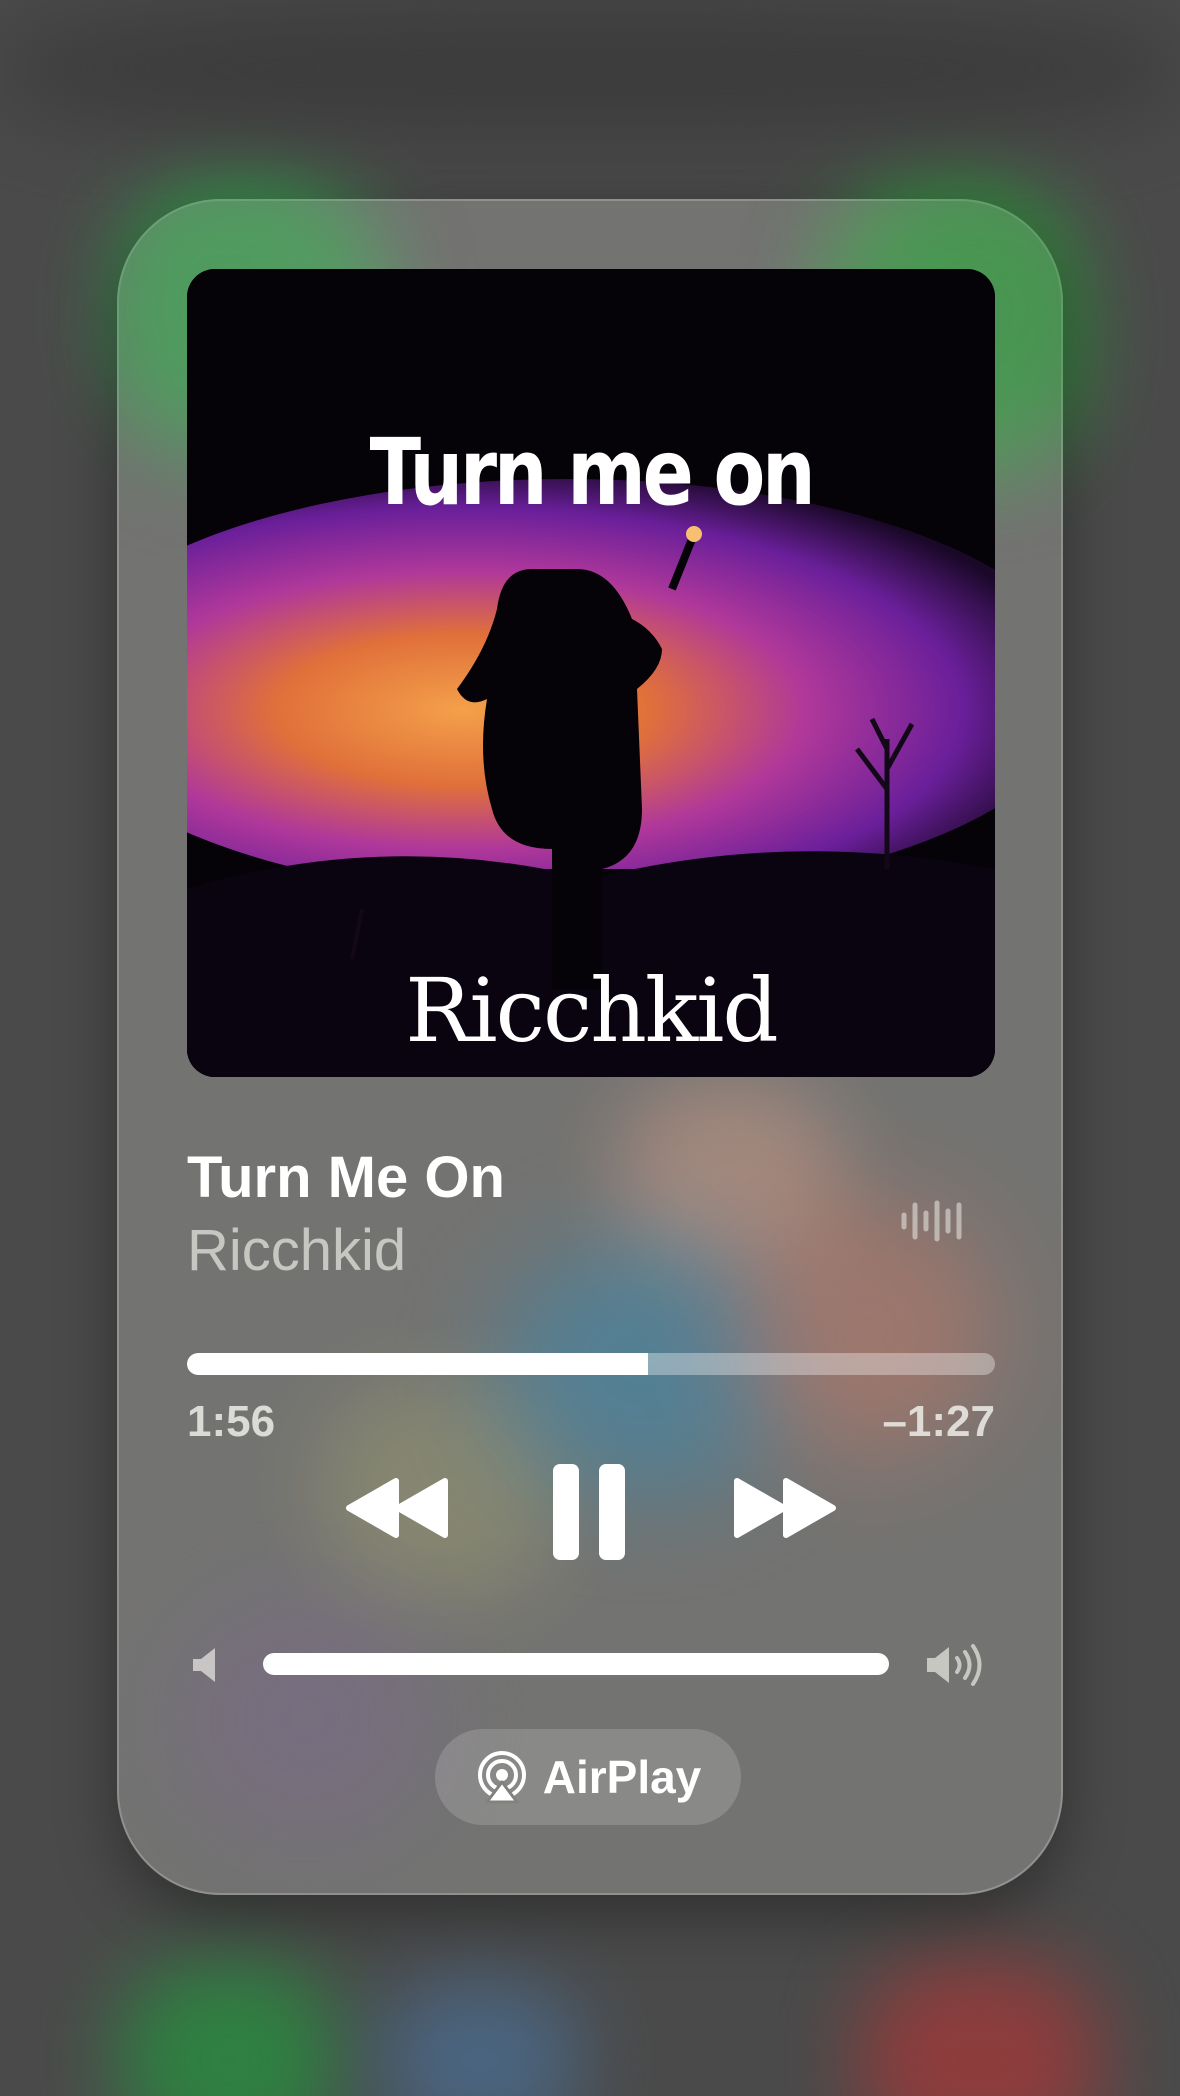  I want to click on pause-icon, so click(589, 1512).